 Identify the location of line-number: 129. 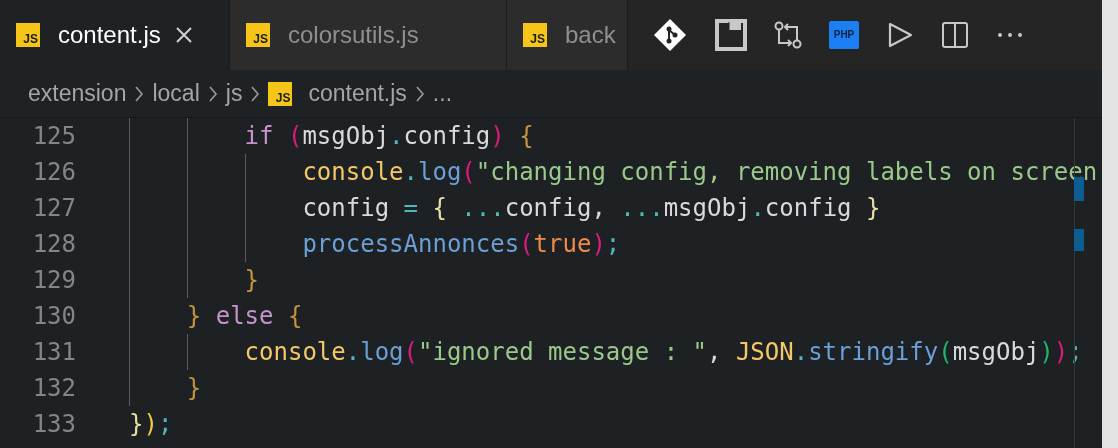
(53, 280).